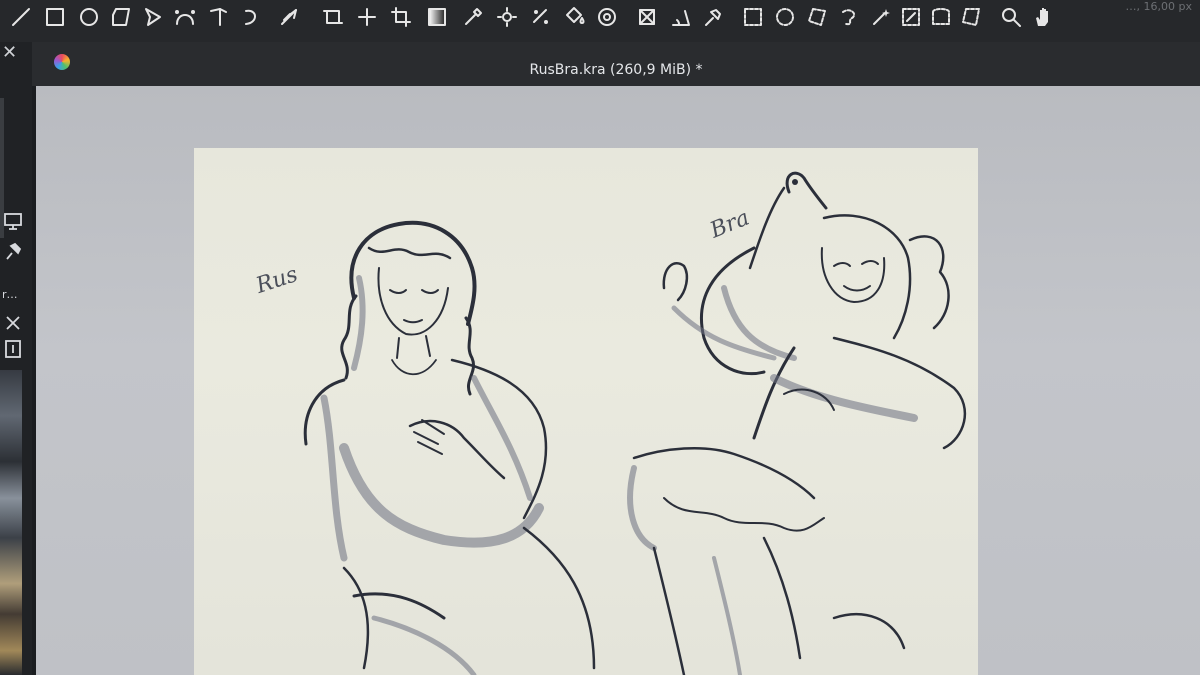 Image resolution: width=1200 pixels, height=675 pixels. What do you see at coordinates (401, 17) in the screenshot?
I see `transform-icon` at bounding box center [401, 17].